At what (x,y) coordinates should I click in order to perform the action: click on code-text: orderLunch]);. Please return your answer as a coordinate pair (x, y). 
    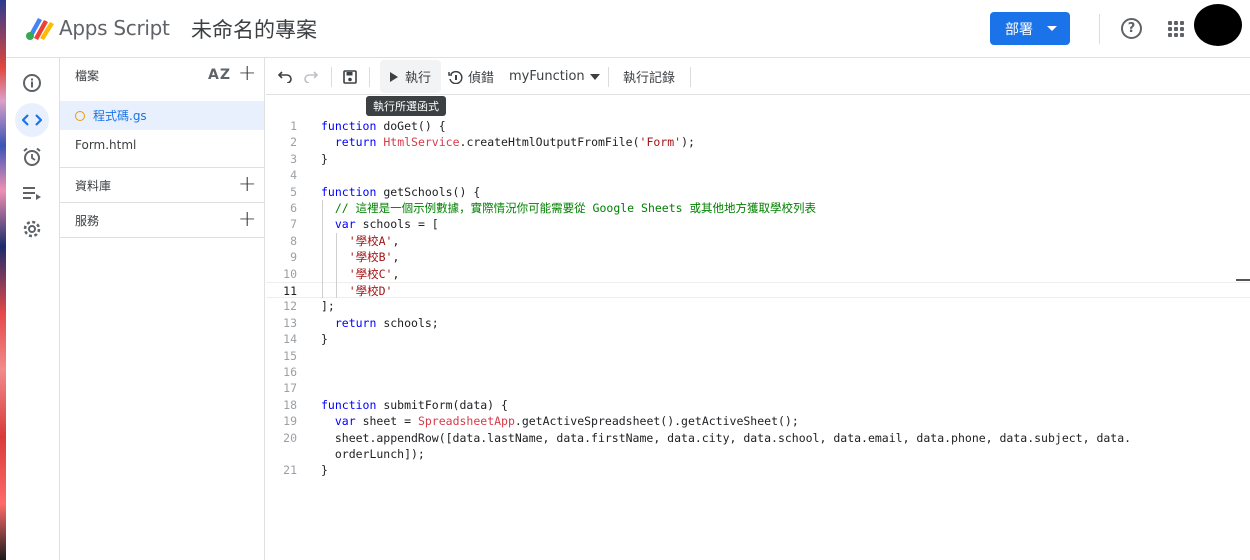
    Looking at the image, I should click on (373, 454).